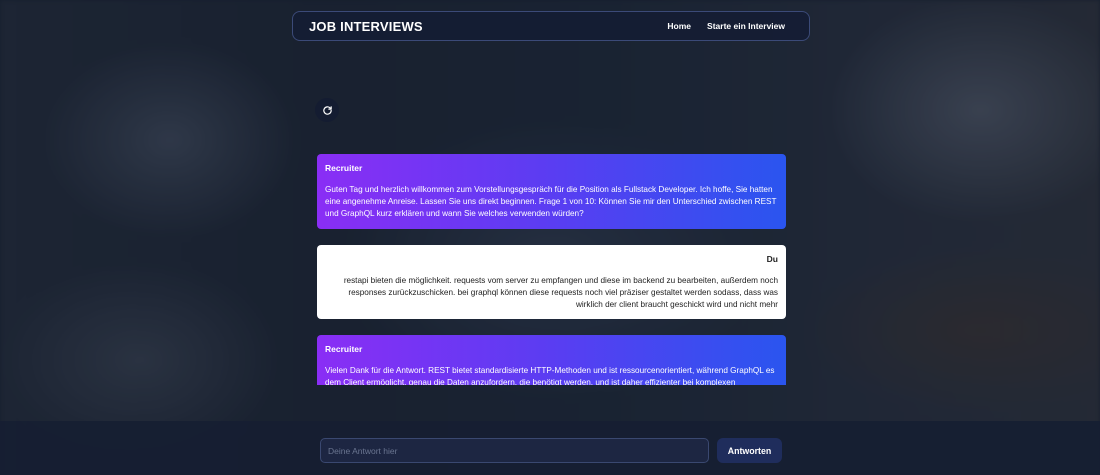  I want to click on reset-button, so click(327, 110).